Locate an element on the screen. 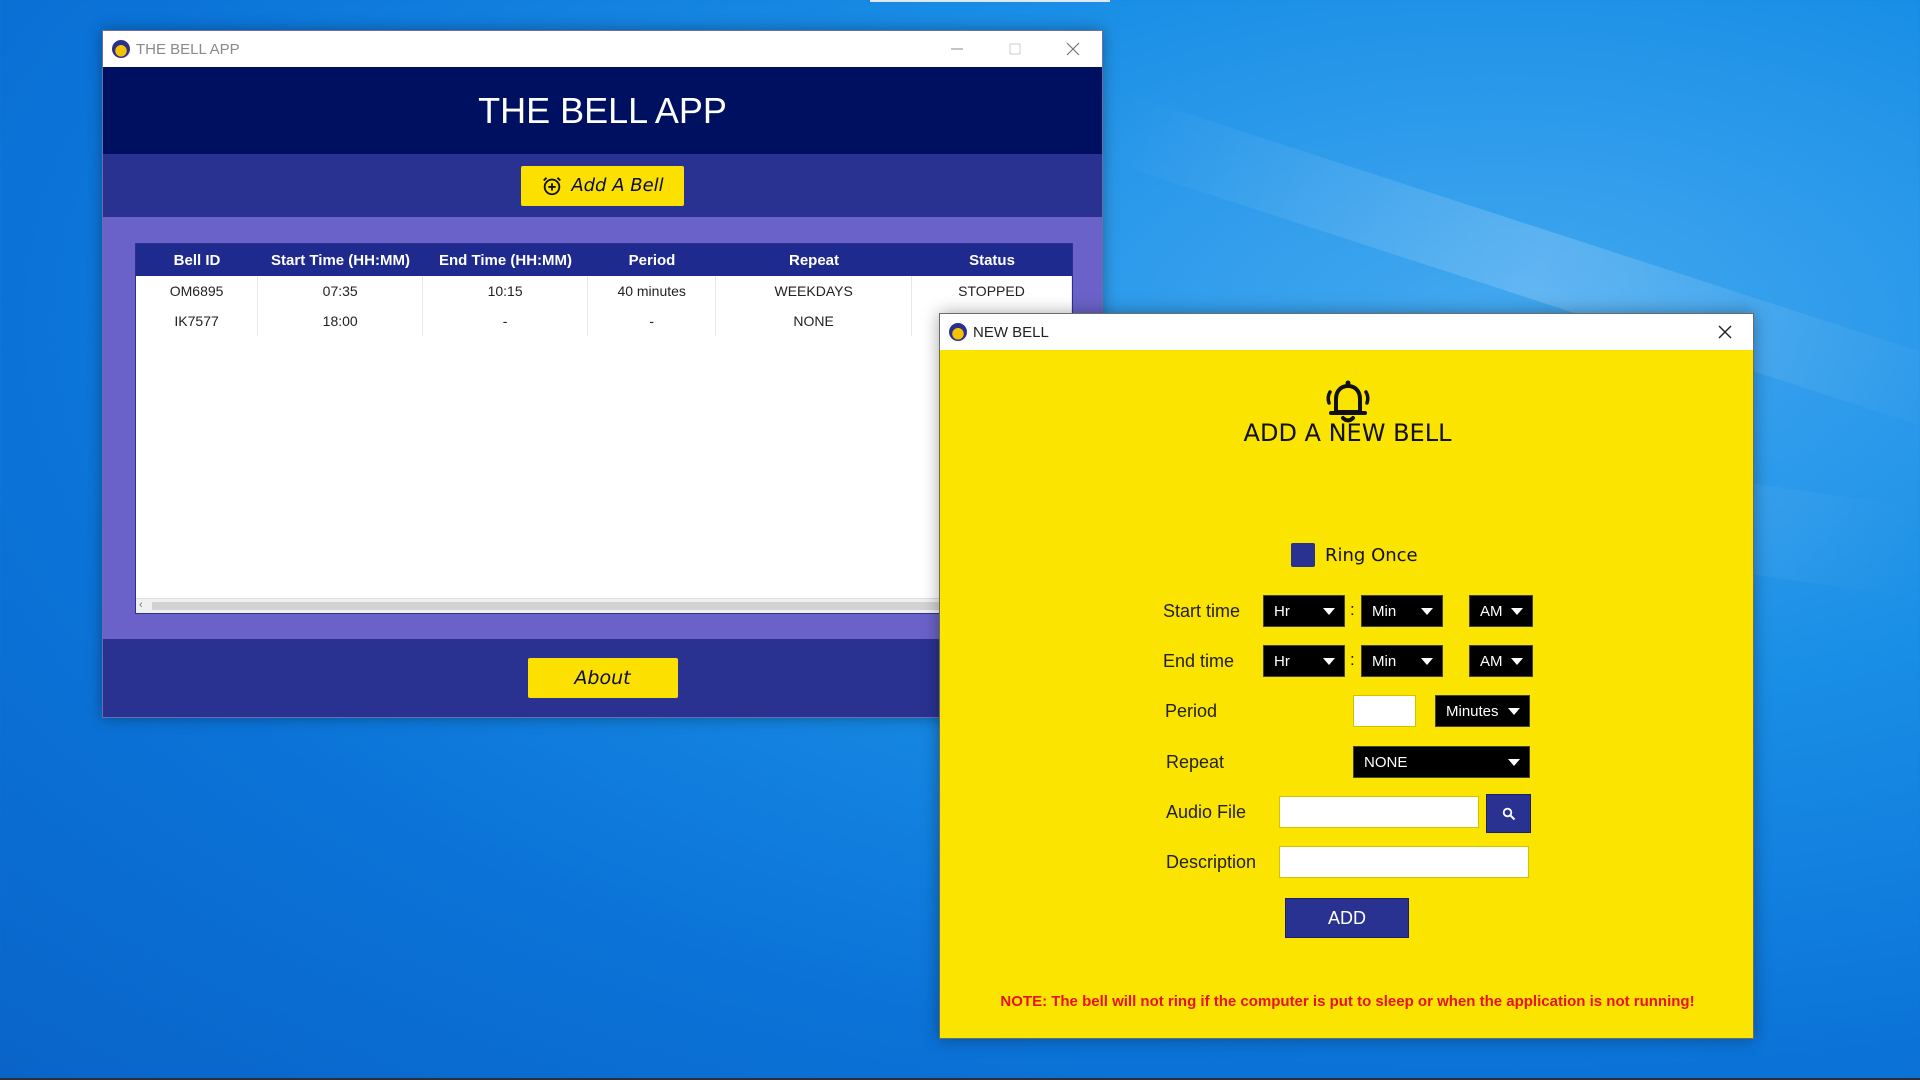  main-window-title: THE BELL APP is located at coordinates (188, 49).